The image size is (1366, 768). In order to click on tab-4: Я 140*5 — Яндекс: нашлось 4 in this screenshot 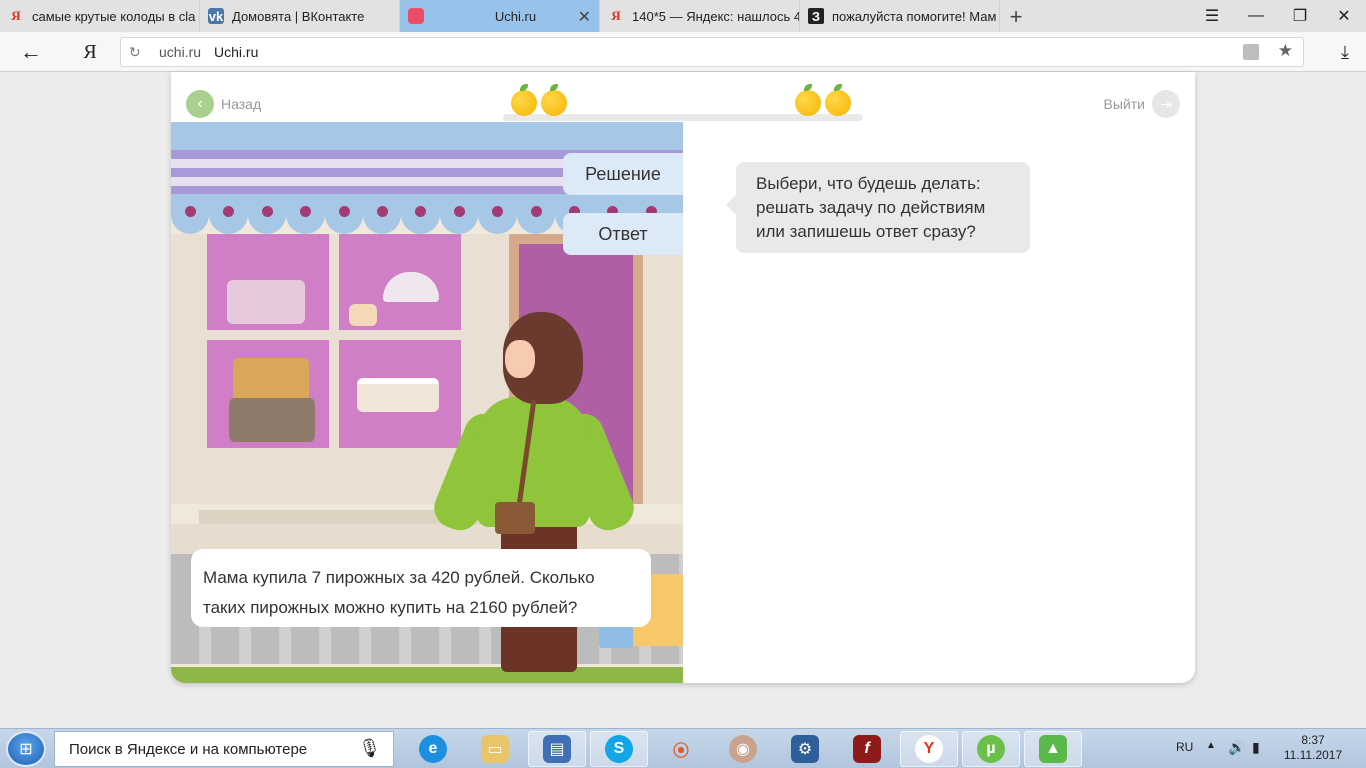, I will do `click(700, 16)`.